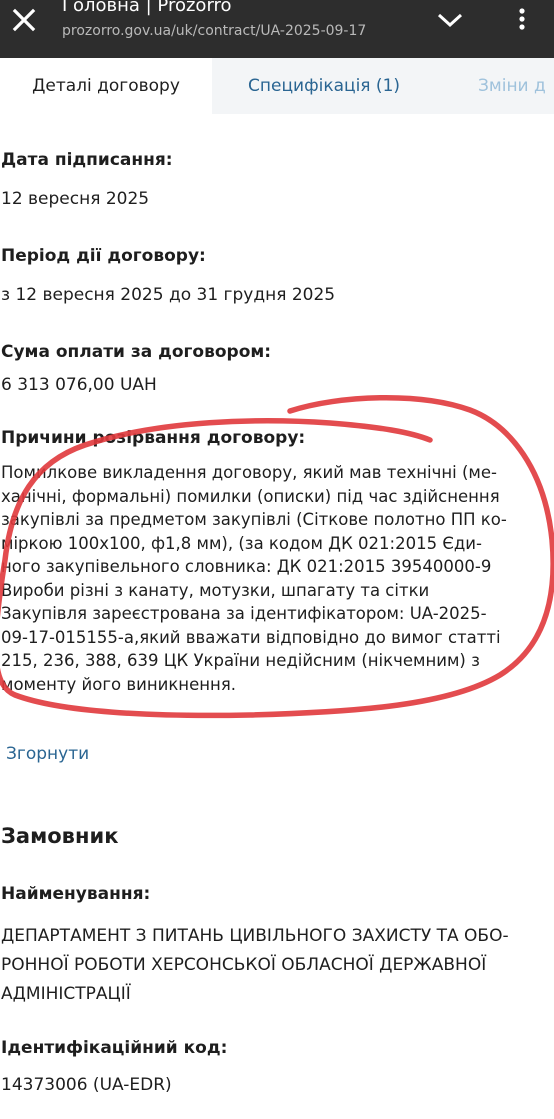 Image resolution: width=554 pixels, height=1119 pixels. I want to click on amount-label: Сума оплати за договором:, so click(136, 352).